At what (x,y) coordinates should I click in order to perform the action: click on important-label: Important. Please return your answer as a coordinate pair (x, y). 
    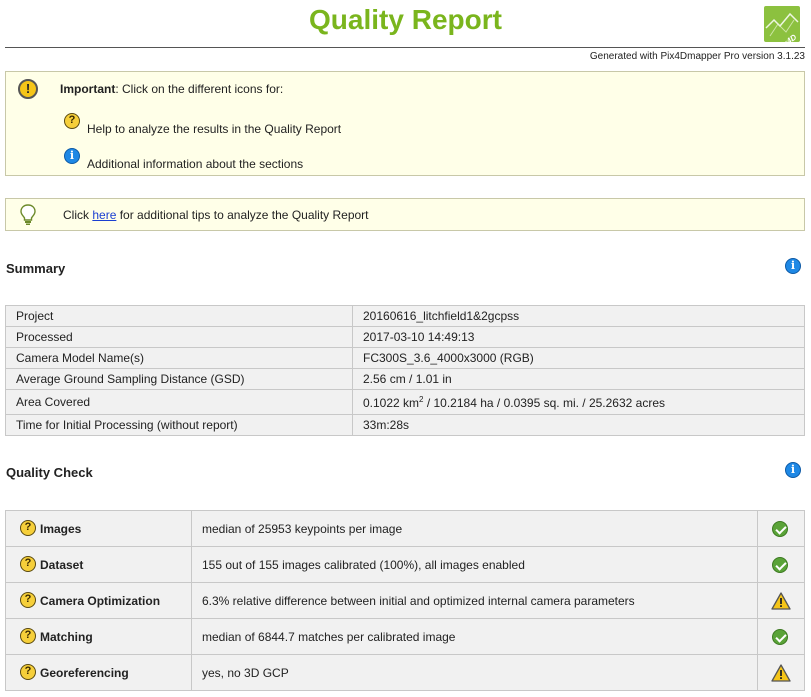
    Looking at the image, I should click on (88, 89).